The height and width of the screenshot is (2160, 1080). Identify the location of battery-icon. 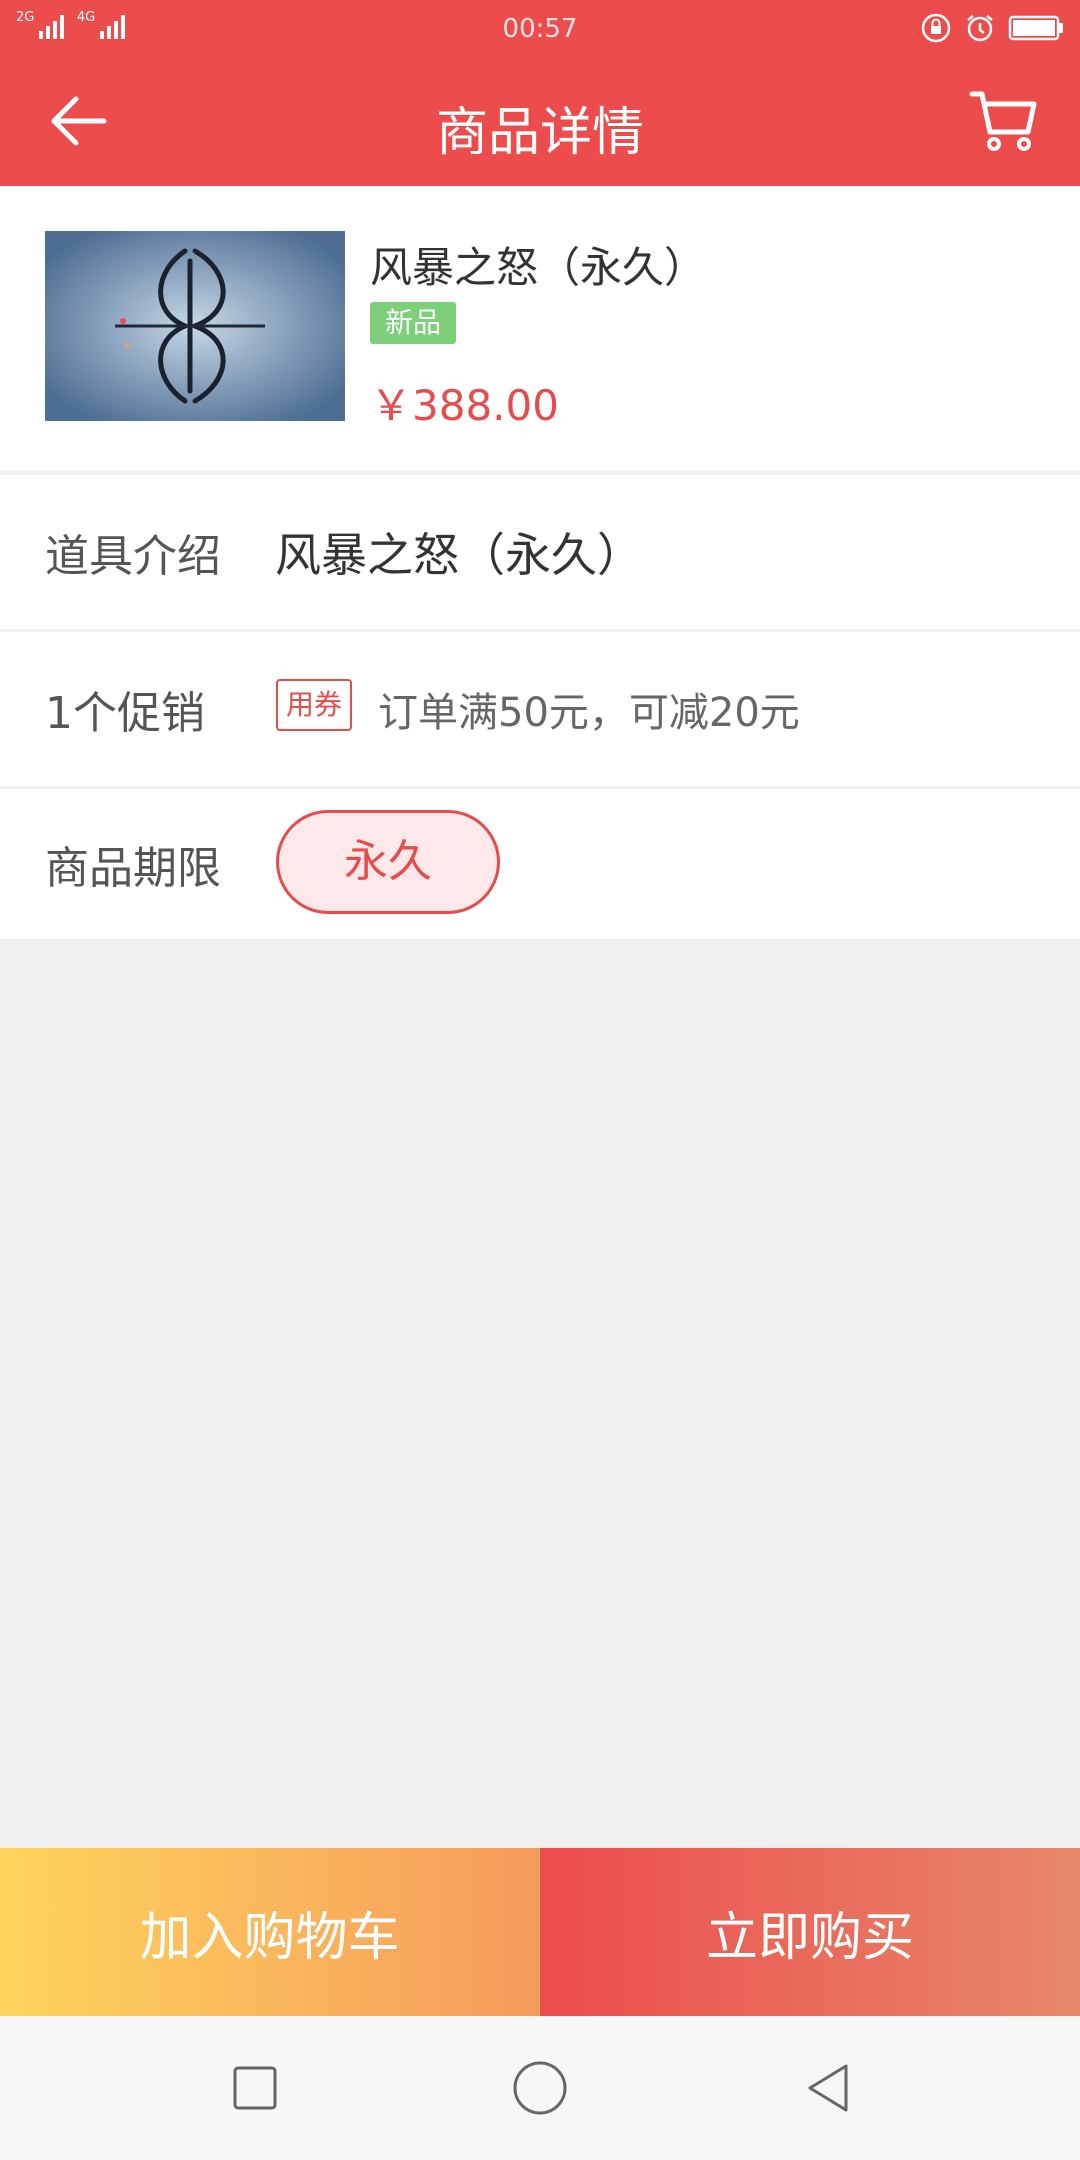
(1035, 28).